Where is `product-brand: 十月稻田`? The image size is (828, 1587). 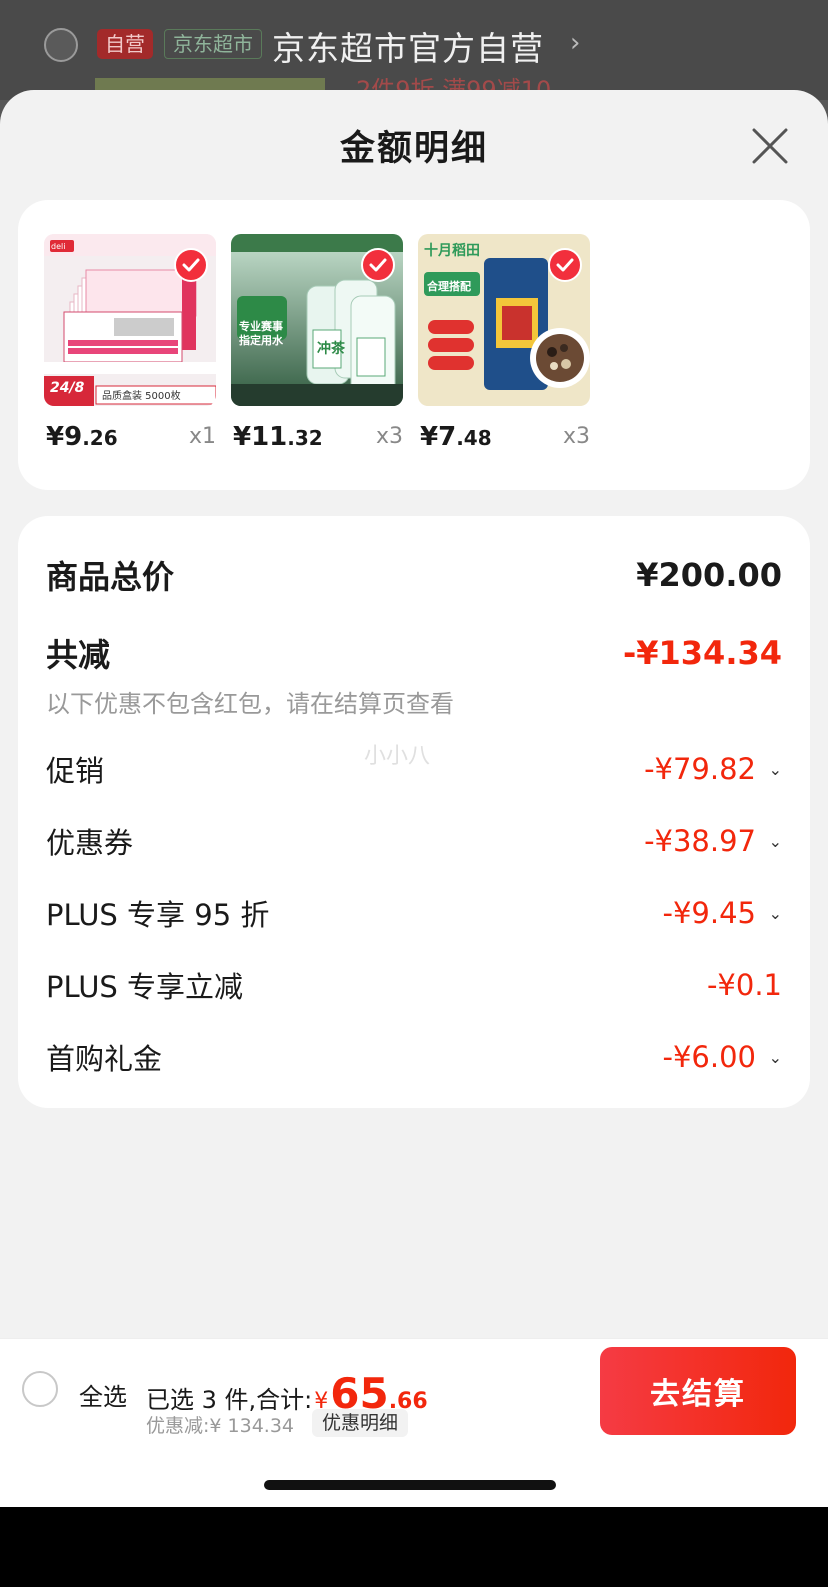
product-brand: 十月稻田 is located at coordinates (452, 251).